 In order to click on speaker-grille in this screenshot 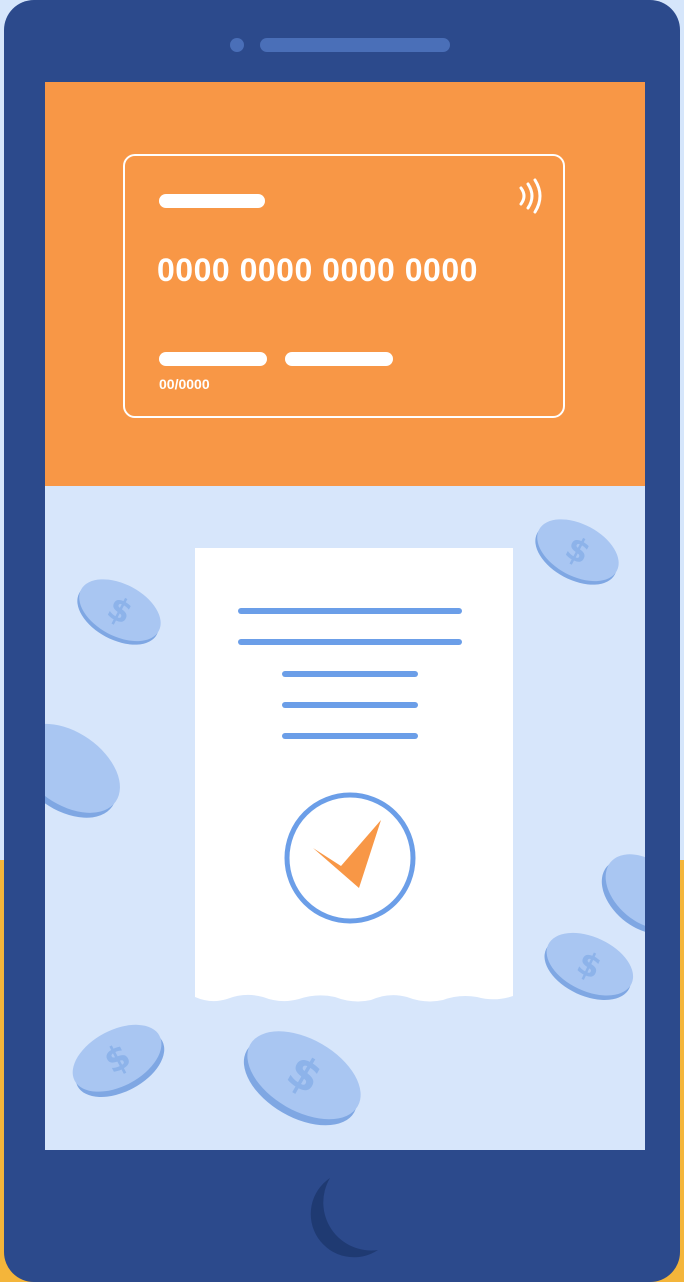, I will do `click(355, 45)`.